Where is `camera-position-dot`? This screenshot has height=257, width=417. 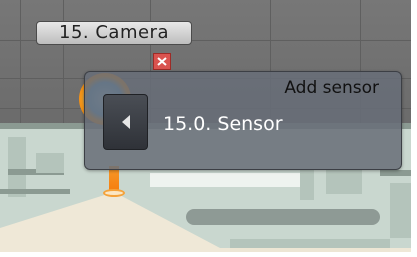
camera-position-dot is located at coordinates (114, 193).